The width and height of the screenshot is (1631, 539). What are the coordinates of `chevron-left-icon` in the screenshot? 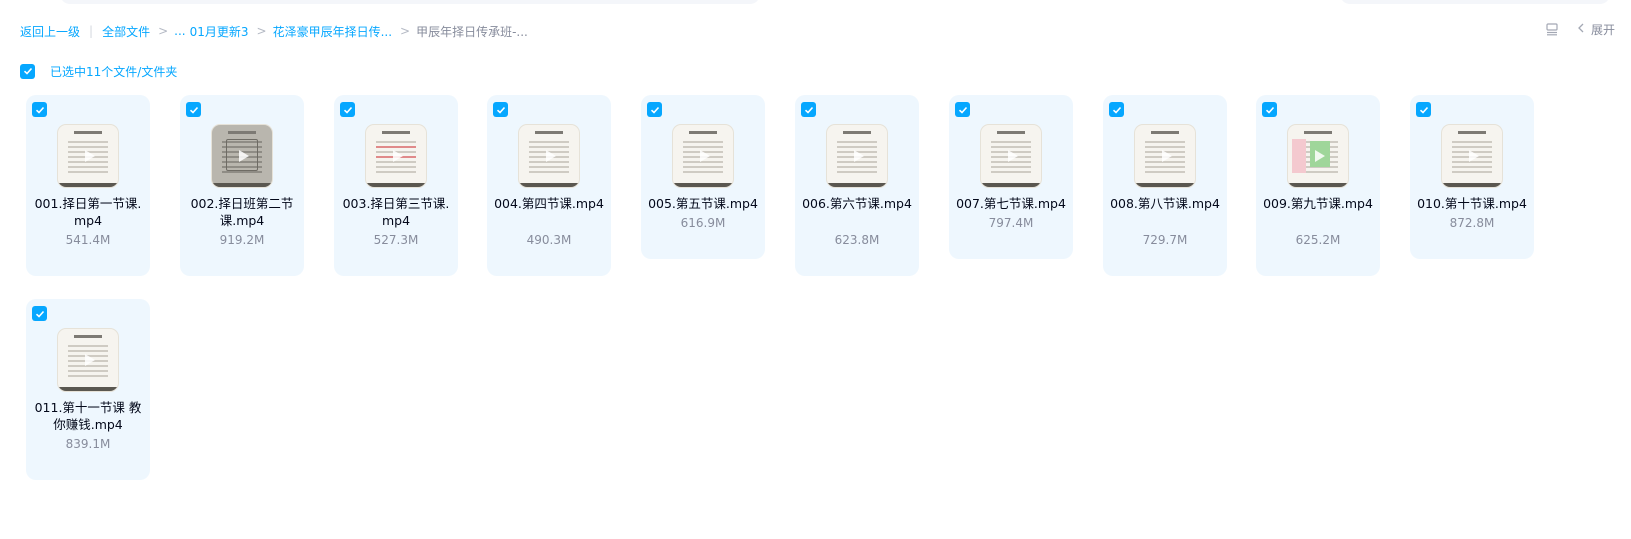 It's located at (1581, 29).